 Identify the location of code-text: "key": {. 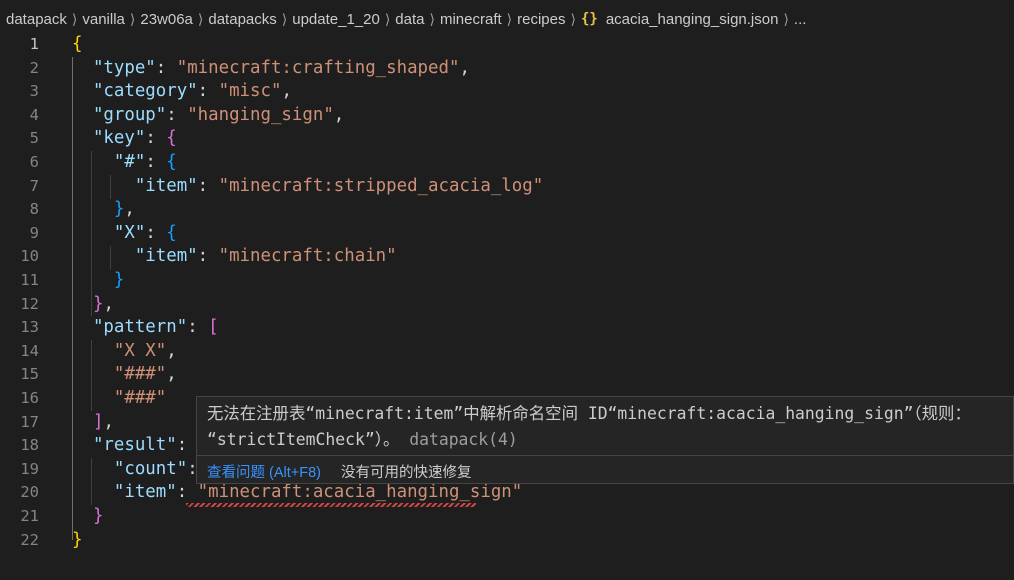
(124, 139).